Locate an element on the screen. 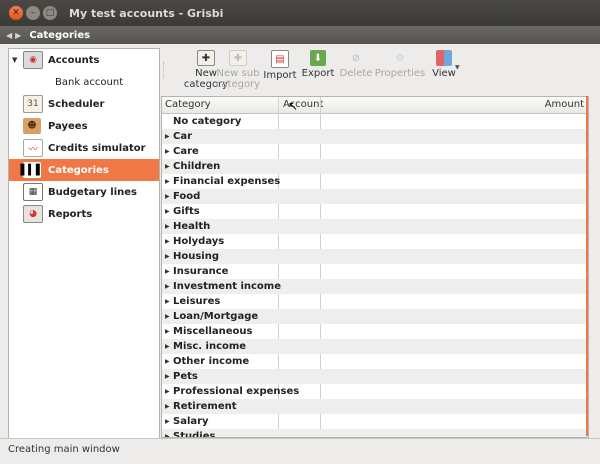 Image resolution: width=600 pixels, height=464 pixels. accounts-icon: ◉ is located at coordinates (33, 60).